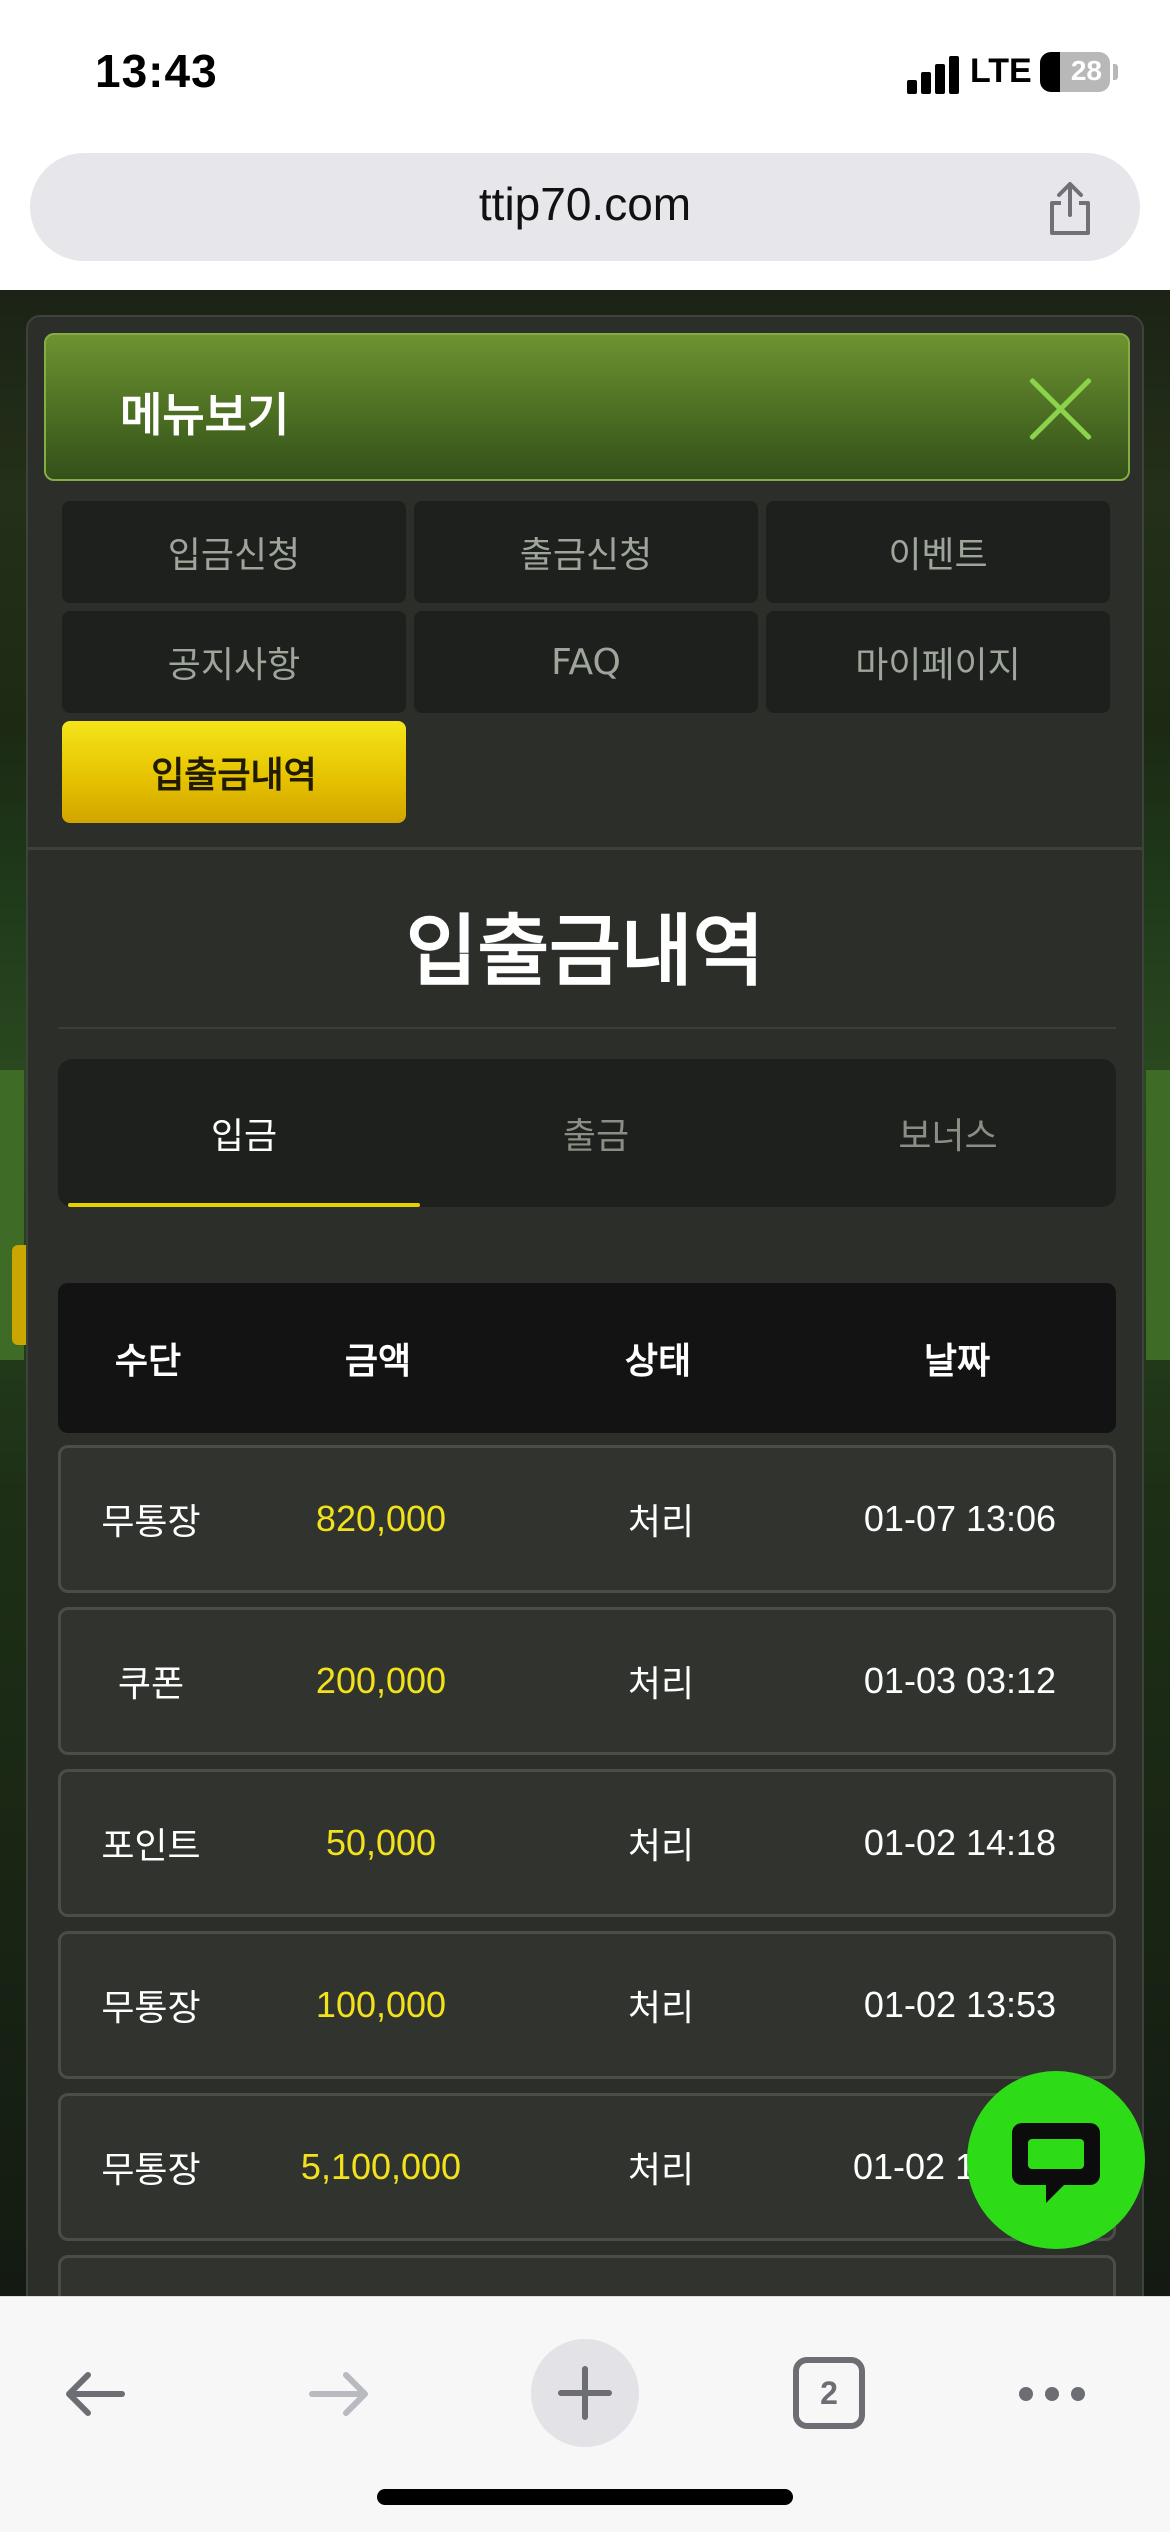 Image resolution: width=1170 pixels, height=2532 pixels. Describe the element at coordinates (381, 1680) in the screenshot. I see `cell-amount: 200,000` at that location.